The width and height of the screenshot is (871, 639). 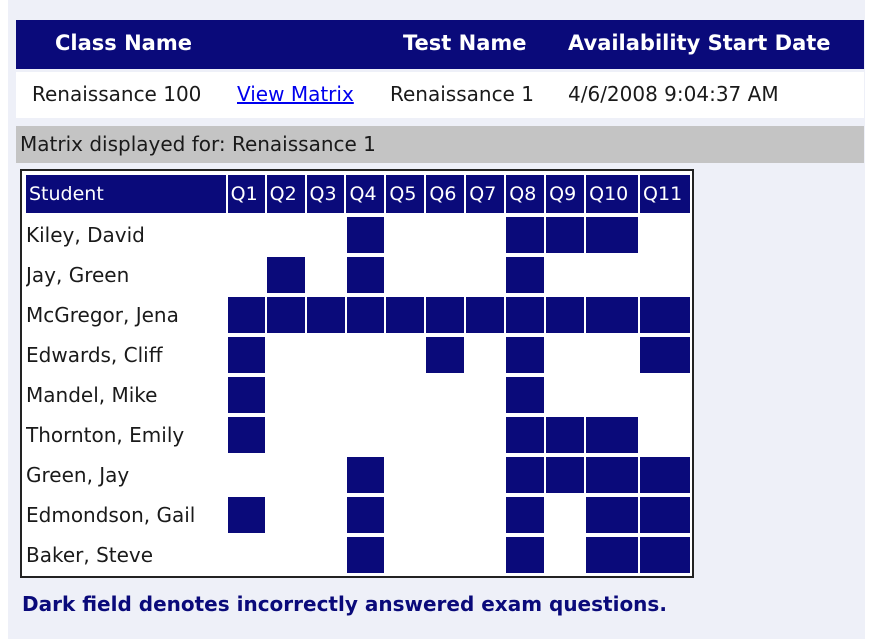 I want to click on availability-cell: 4/6/2008 9:04:37 AM, so click(x=673, y=94).